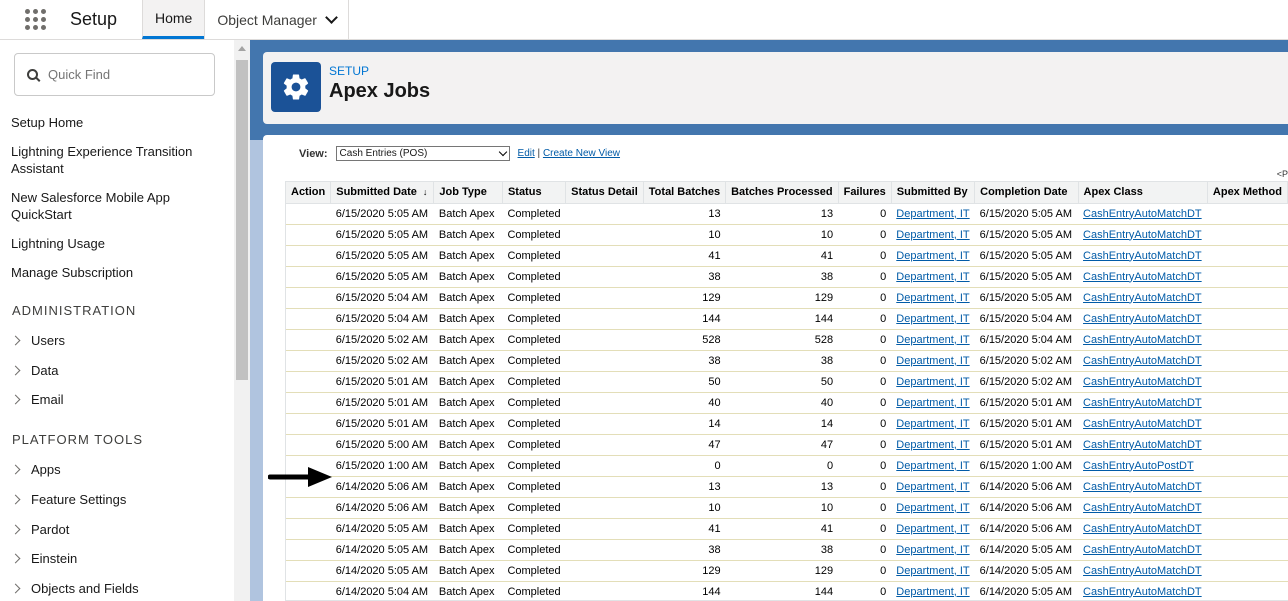  I want to click on scrollbar-thumb, so click(242, 220).